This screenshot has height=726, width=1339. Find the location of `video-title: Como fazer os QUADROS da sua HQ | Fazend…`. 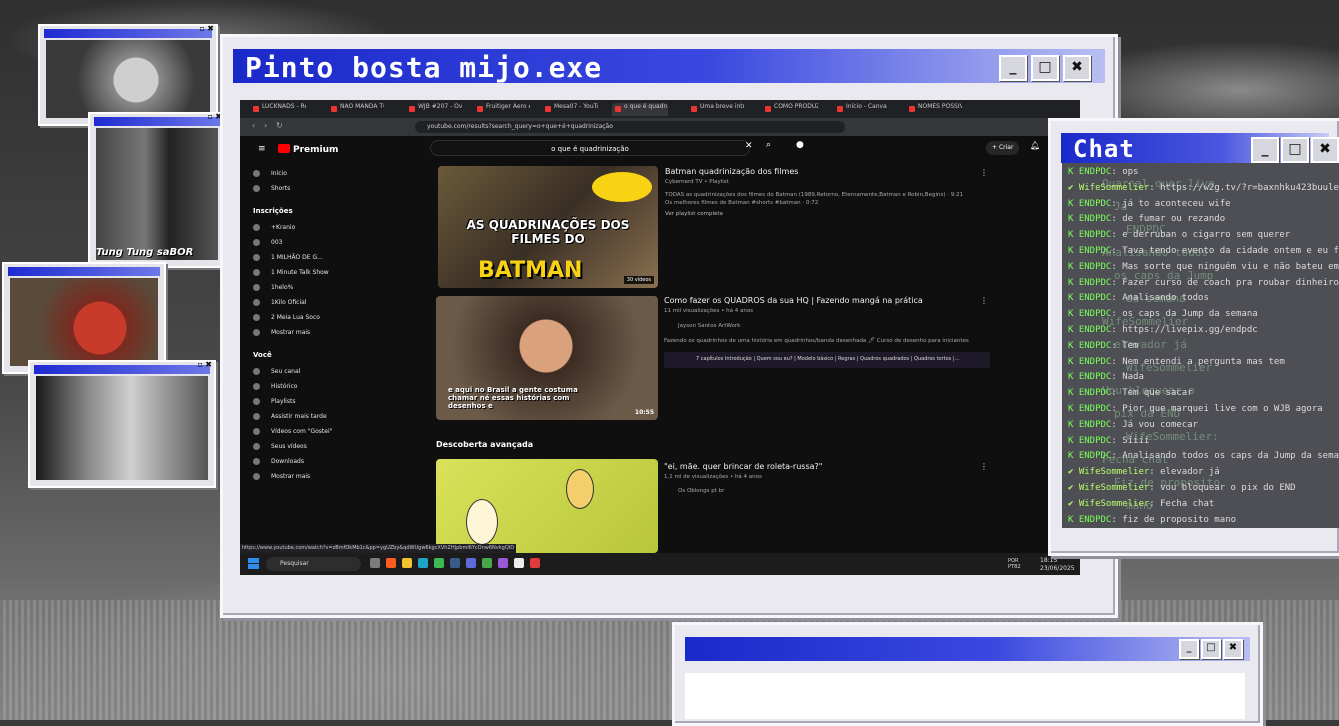

video-title: Como fazer os QUADROS da sua HQ | Fazend… is located at coordinates (793, 300).